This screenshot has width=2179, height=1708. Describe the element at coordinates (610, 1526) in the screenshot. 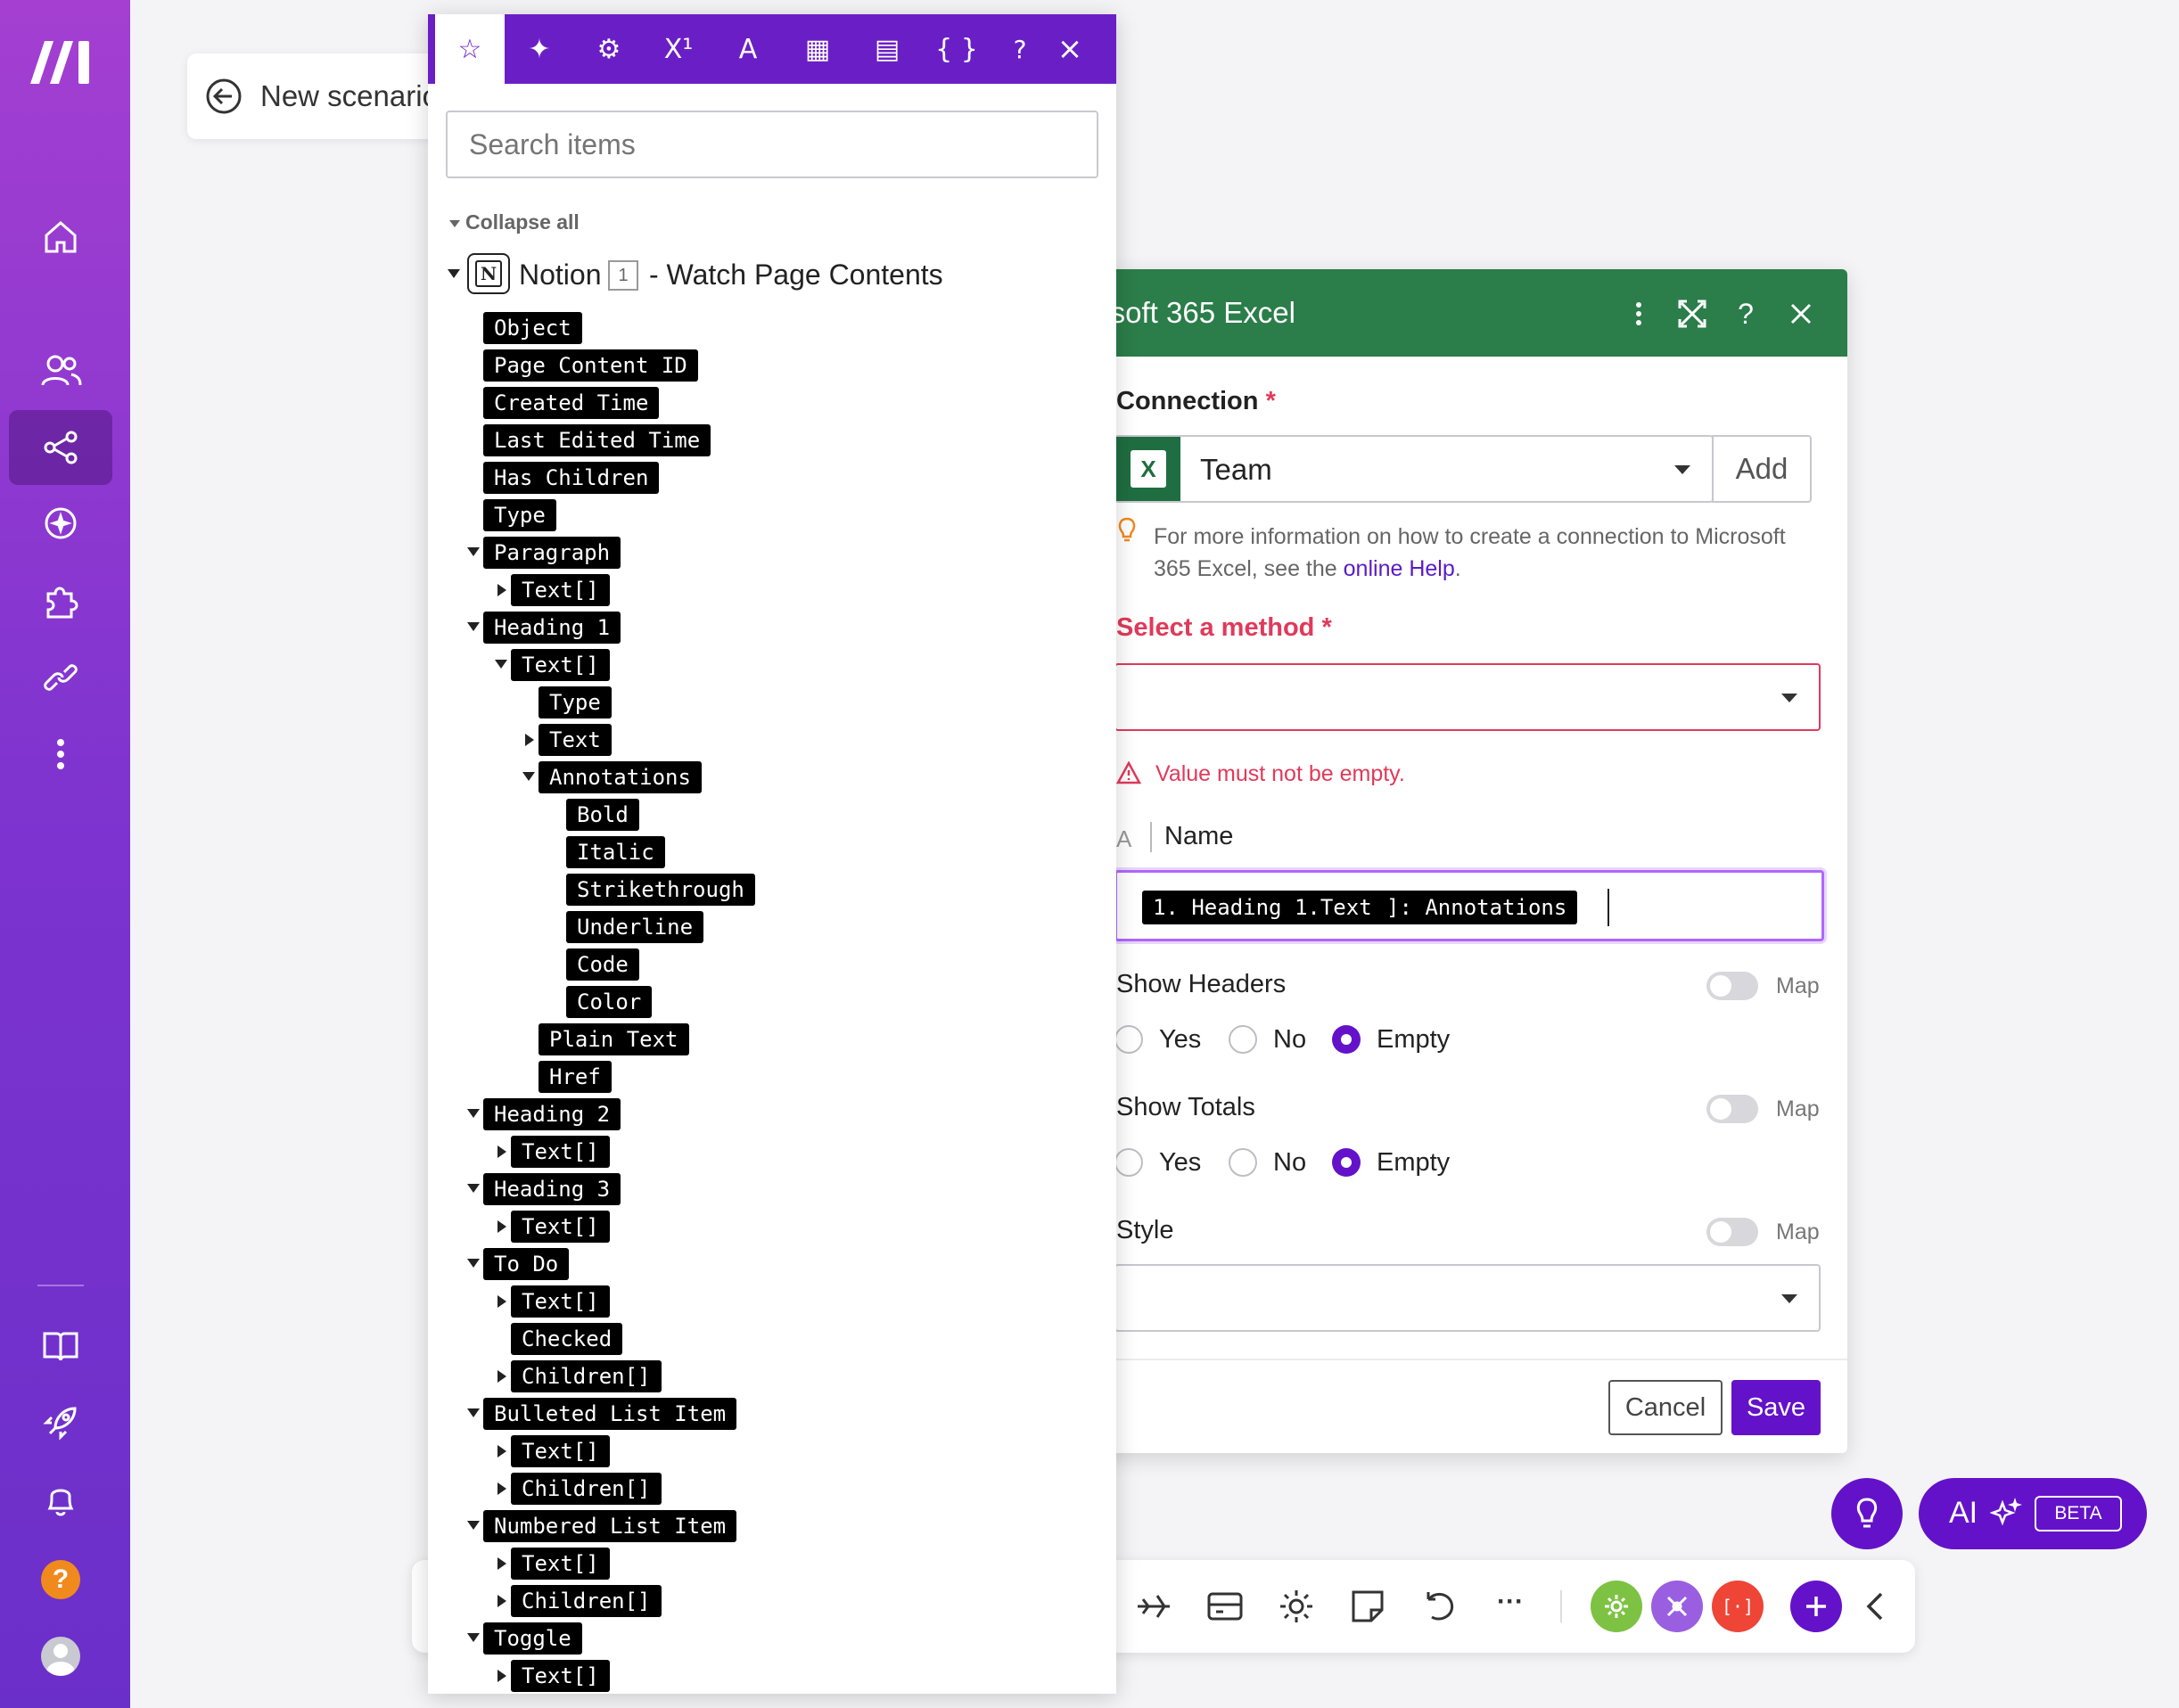

I see `mappable-item-tag: Numbered List Item` at that location.